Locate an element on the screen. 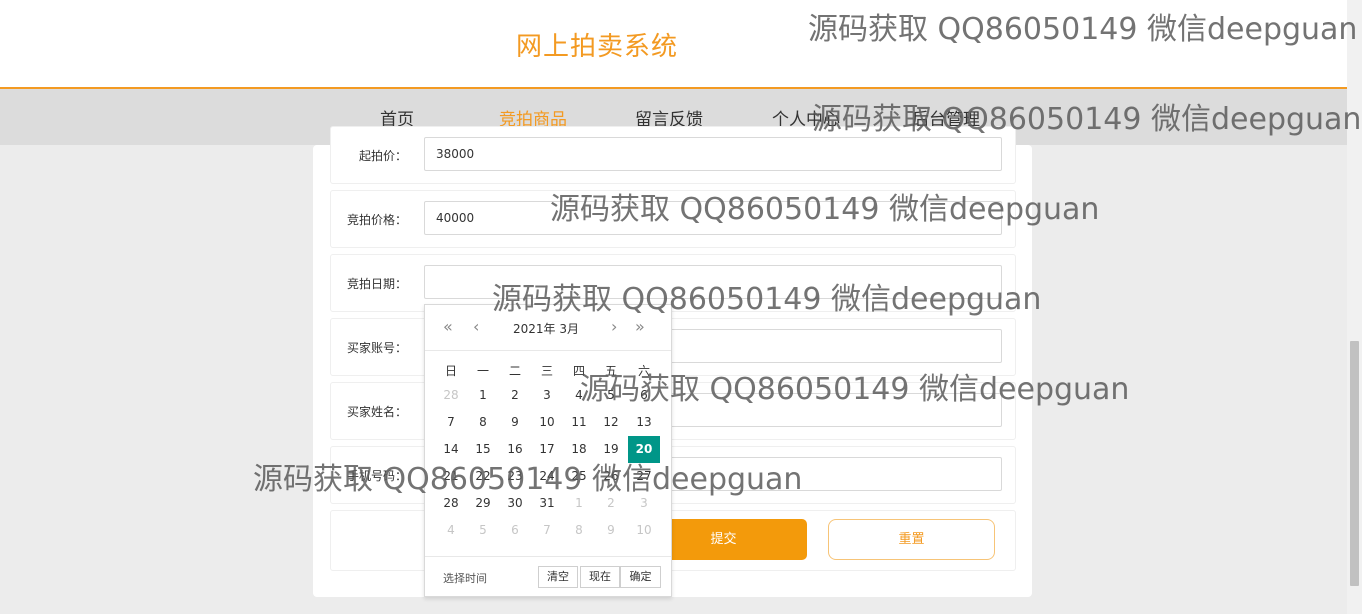  weekday-label: 一 is located at coordinates (482, 371).